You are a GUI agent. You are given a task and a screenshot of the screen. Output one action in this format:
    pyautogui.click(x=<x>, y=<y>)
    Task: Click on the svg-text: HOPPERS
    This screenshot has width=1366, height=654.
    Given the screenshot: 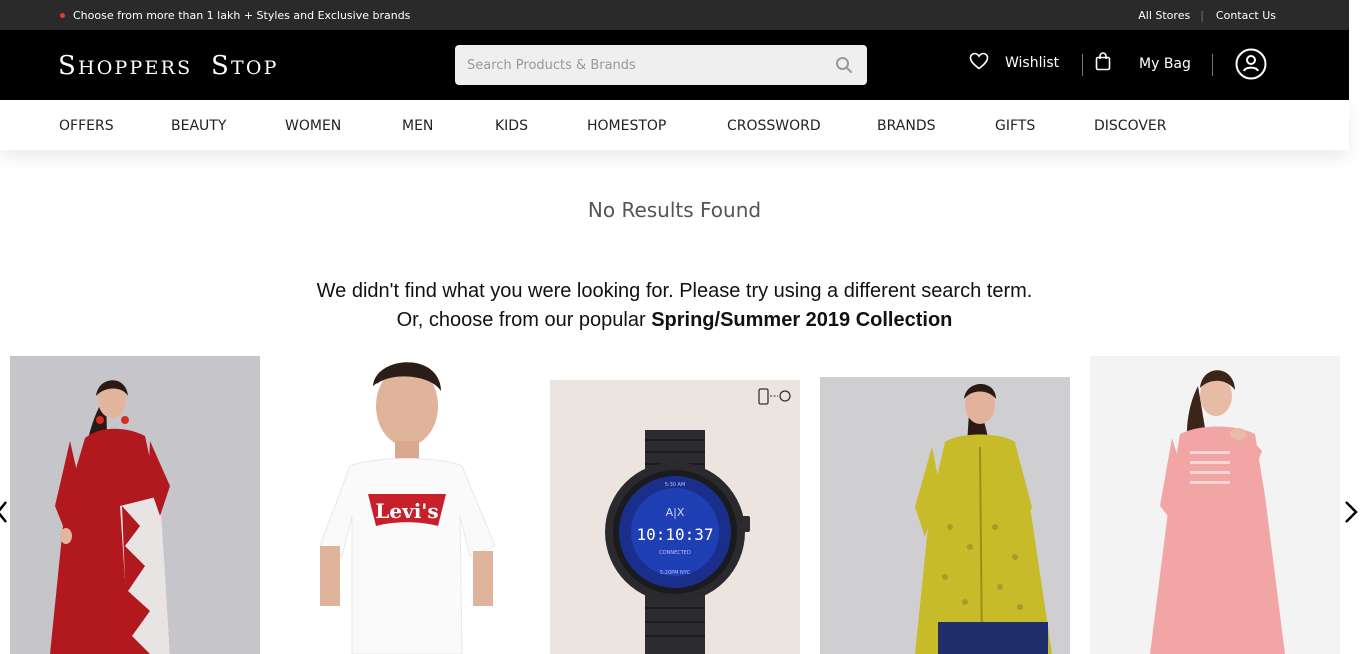 What is the action you would take?
    pyautogui.click(x=135, y=68)
    